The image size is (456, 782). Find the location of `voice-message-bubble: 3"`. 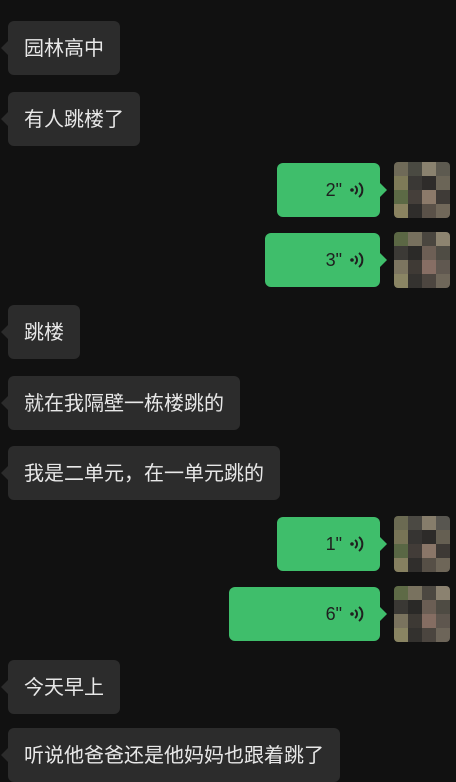

voice-message-bubble: 3" is located at coordinates (326, 260).